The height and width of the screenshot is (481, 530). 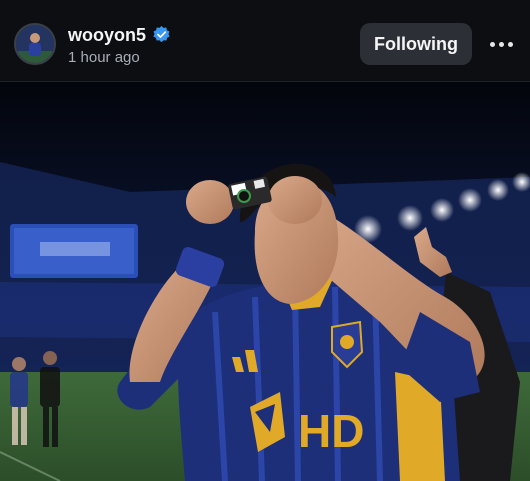 What do you see at coordinates (416, 44) in the screenshot?
I see `following-button: Following` at bounding box center [416, 44].